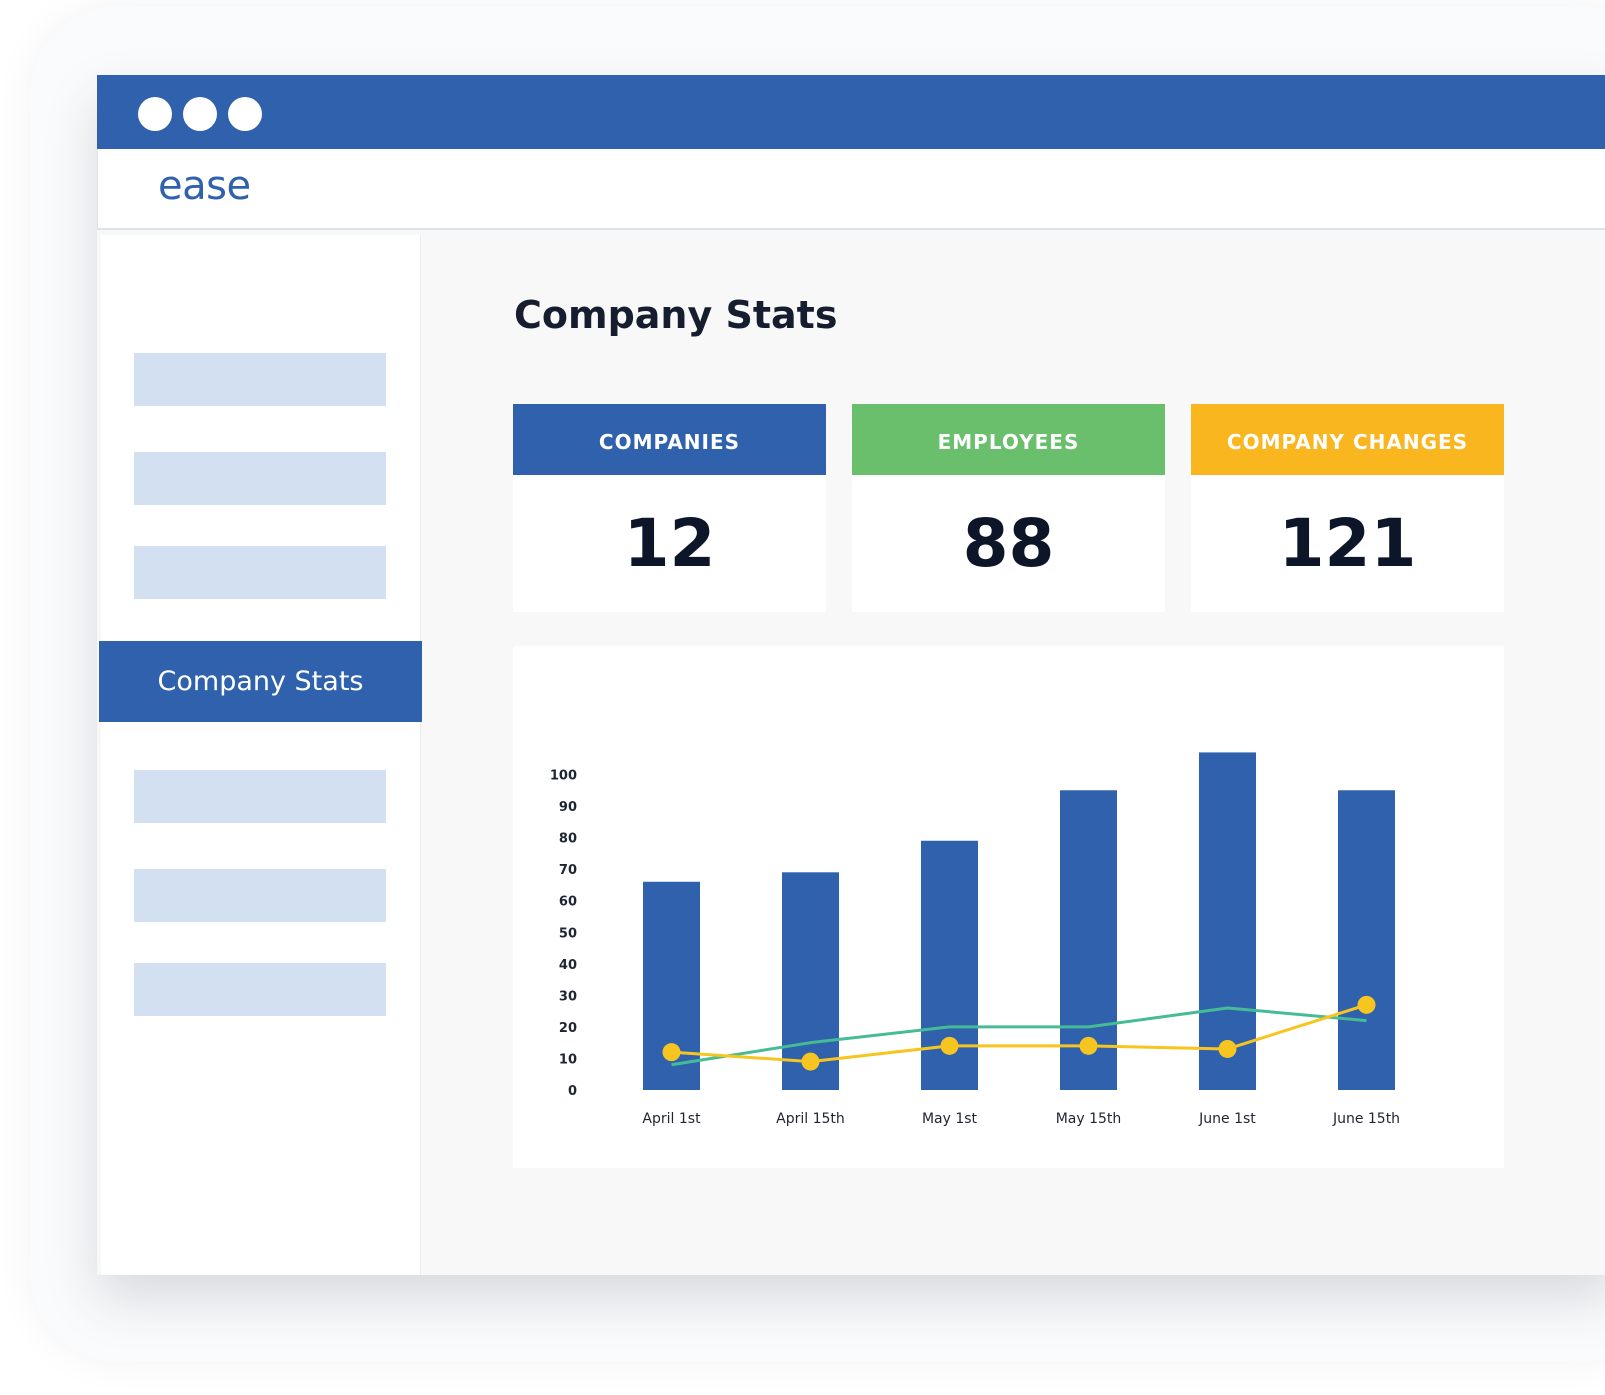 The height and width of the screenshot is (1395, 1605). What do you see at coordinates (676, 315) in the screenshot?
I see `page-title: Company Stats` at bounding box center [676, 315].